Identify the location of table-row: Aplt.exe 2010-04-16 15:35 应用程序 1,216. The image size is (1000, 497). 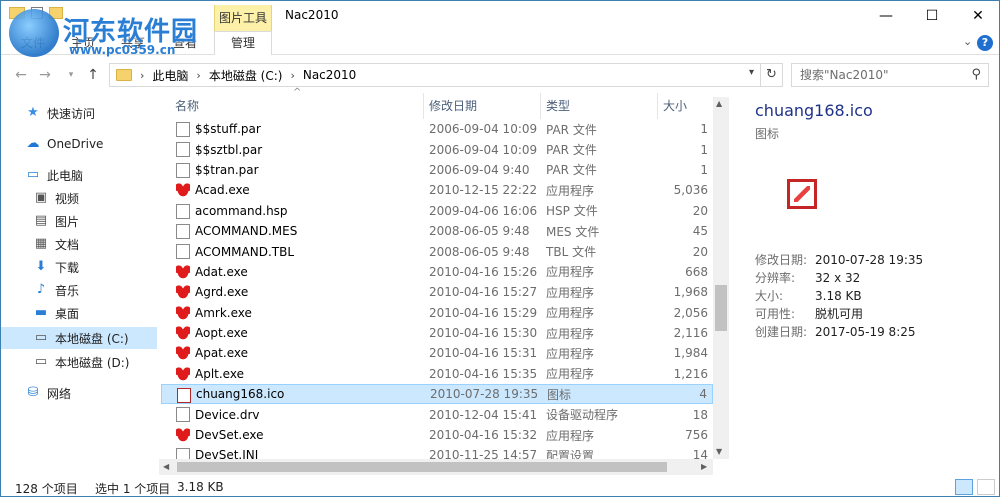
(437, 374).